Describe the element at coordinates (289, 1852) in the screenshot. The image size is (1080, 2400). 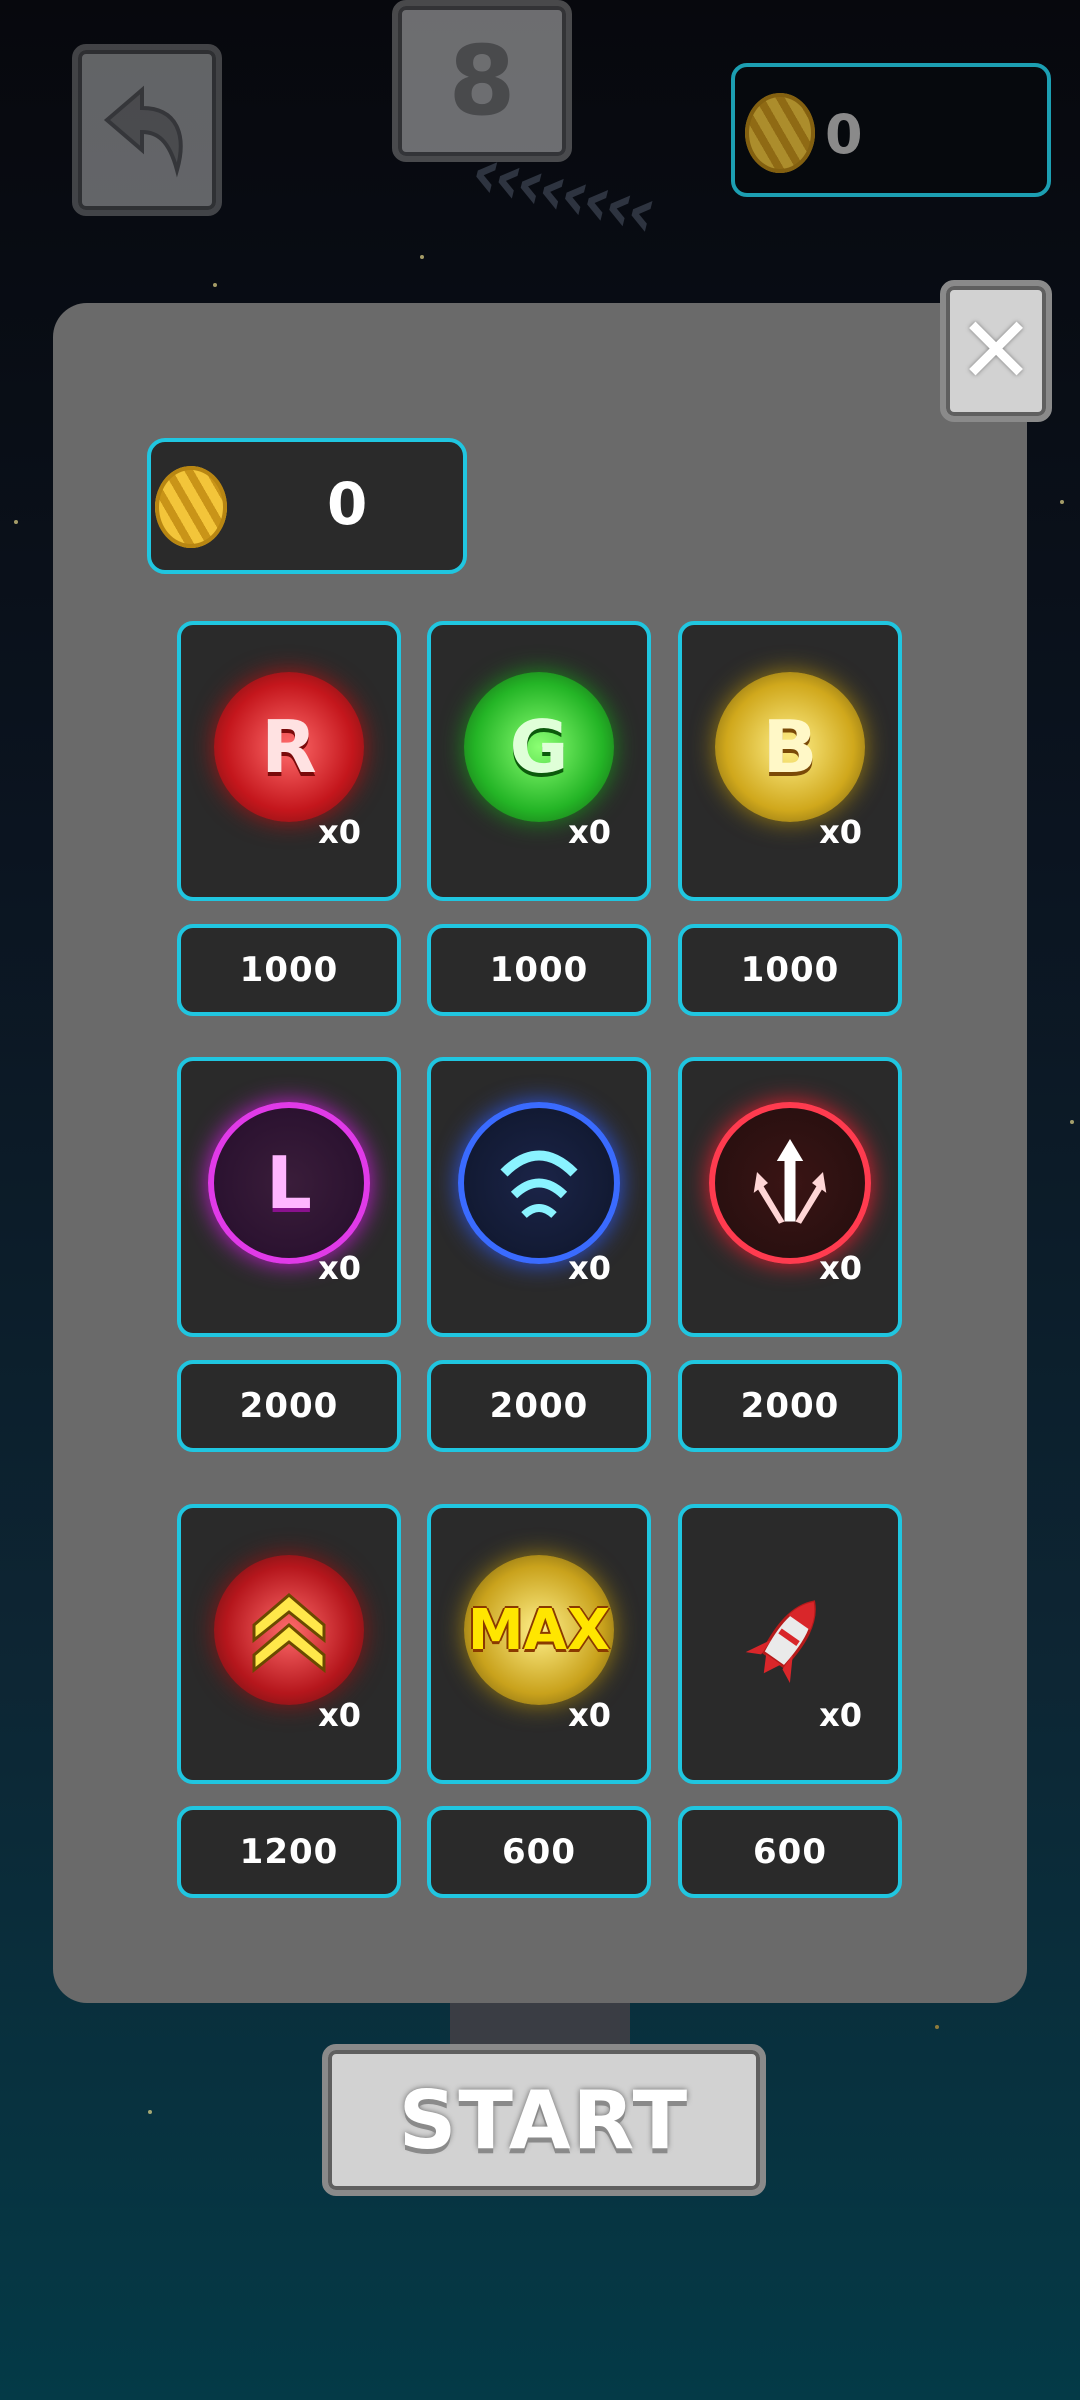
I see `buy-button-speed-up: 1200` at that location.